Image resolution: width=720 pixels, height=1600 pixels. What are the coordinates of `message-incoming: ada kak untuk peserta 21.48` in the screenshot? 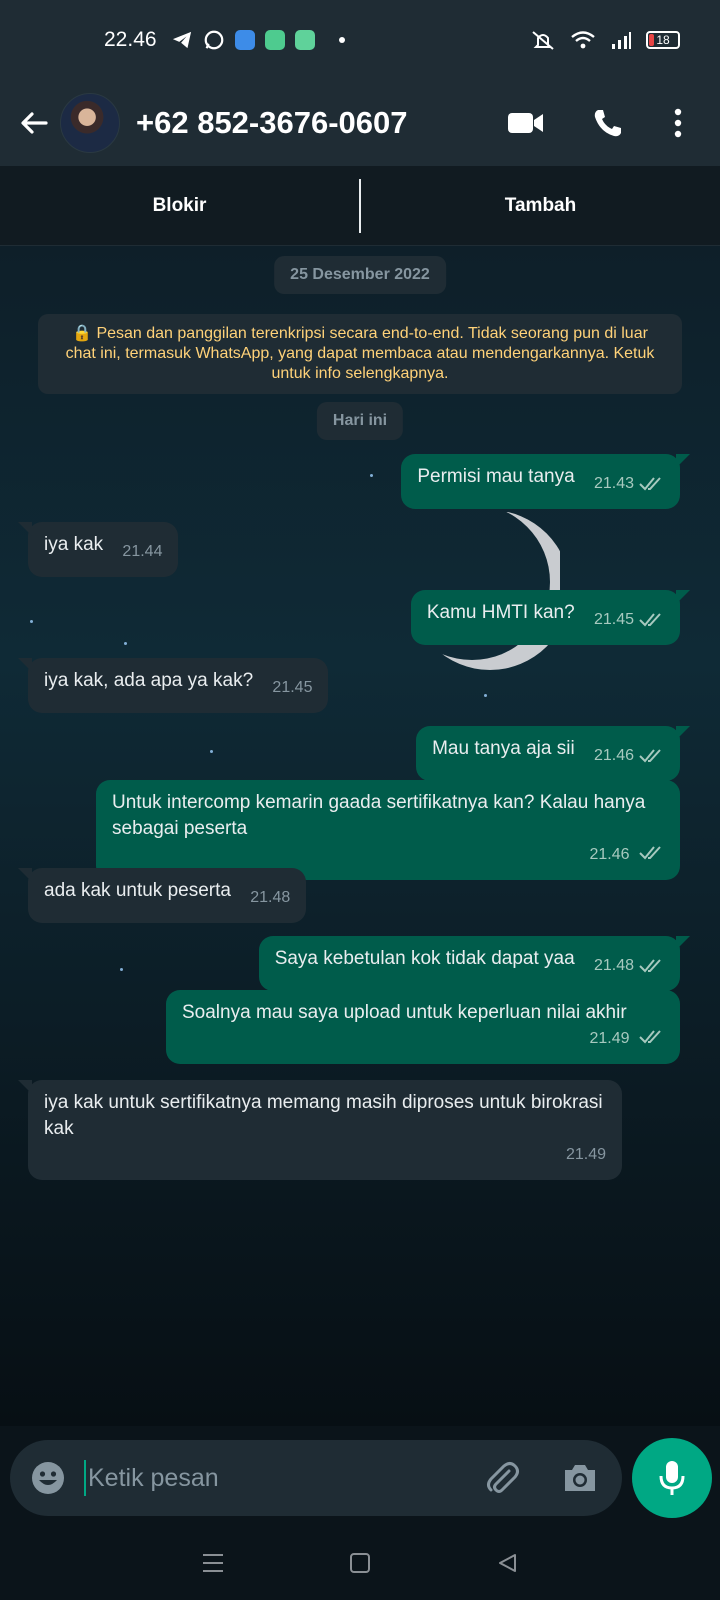 It's located at (162, 895).